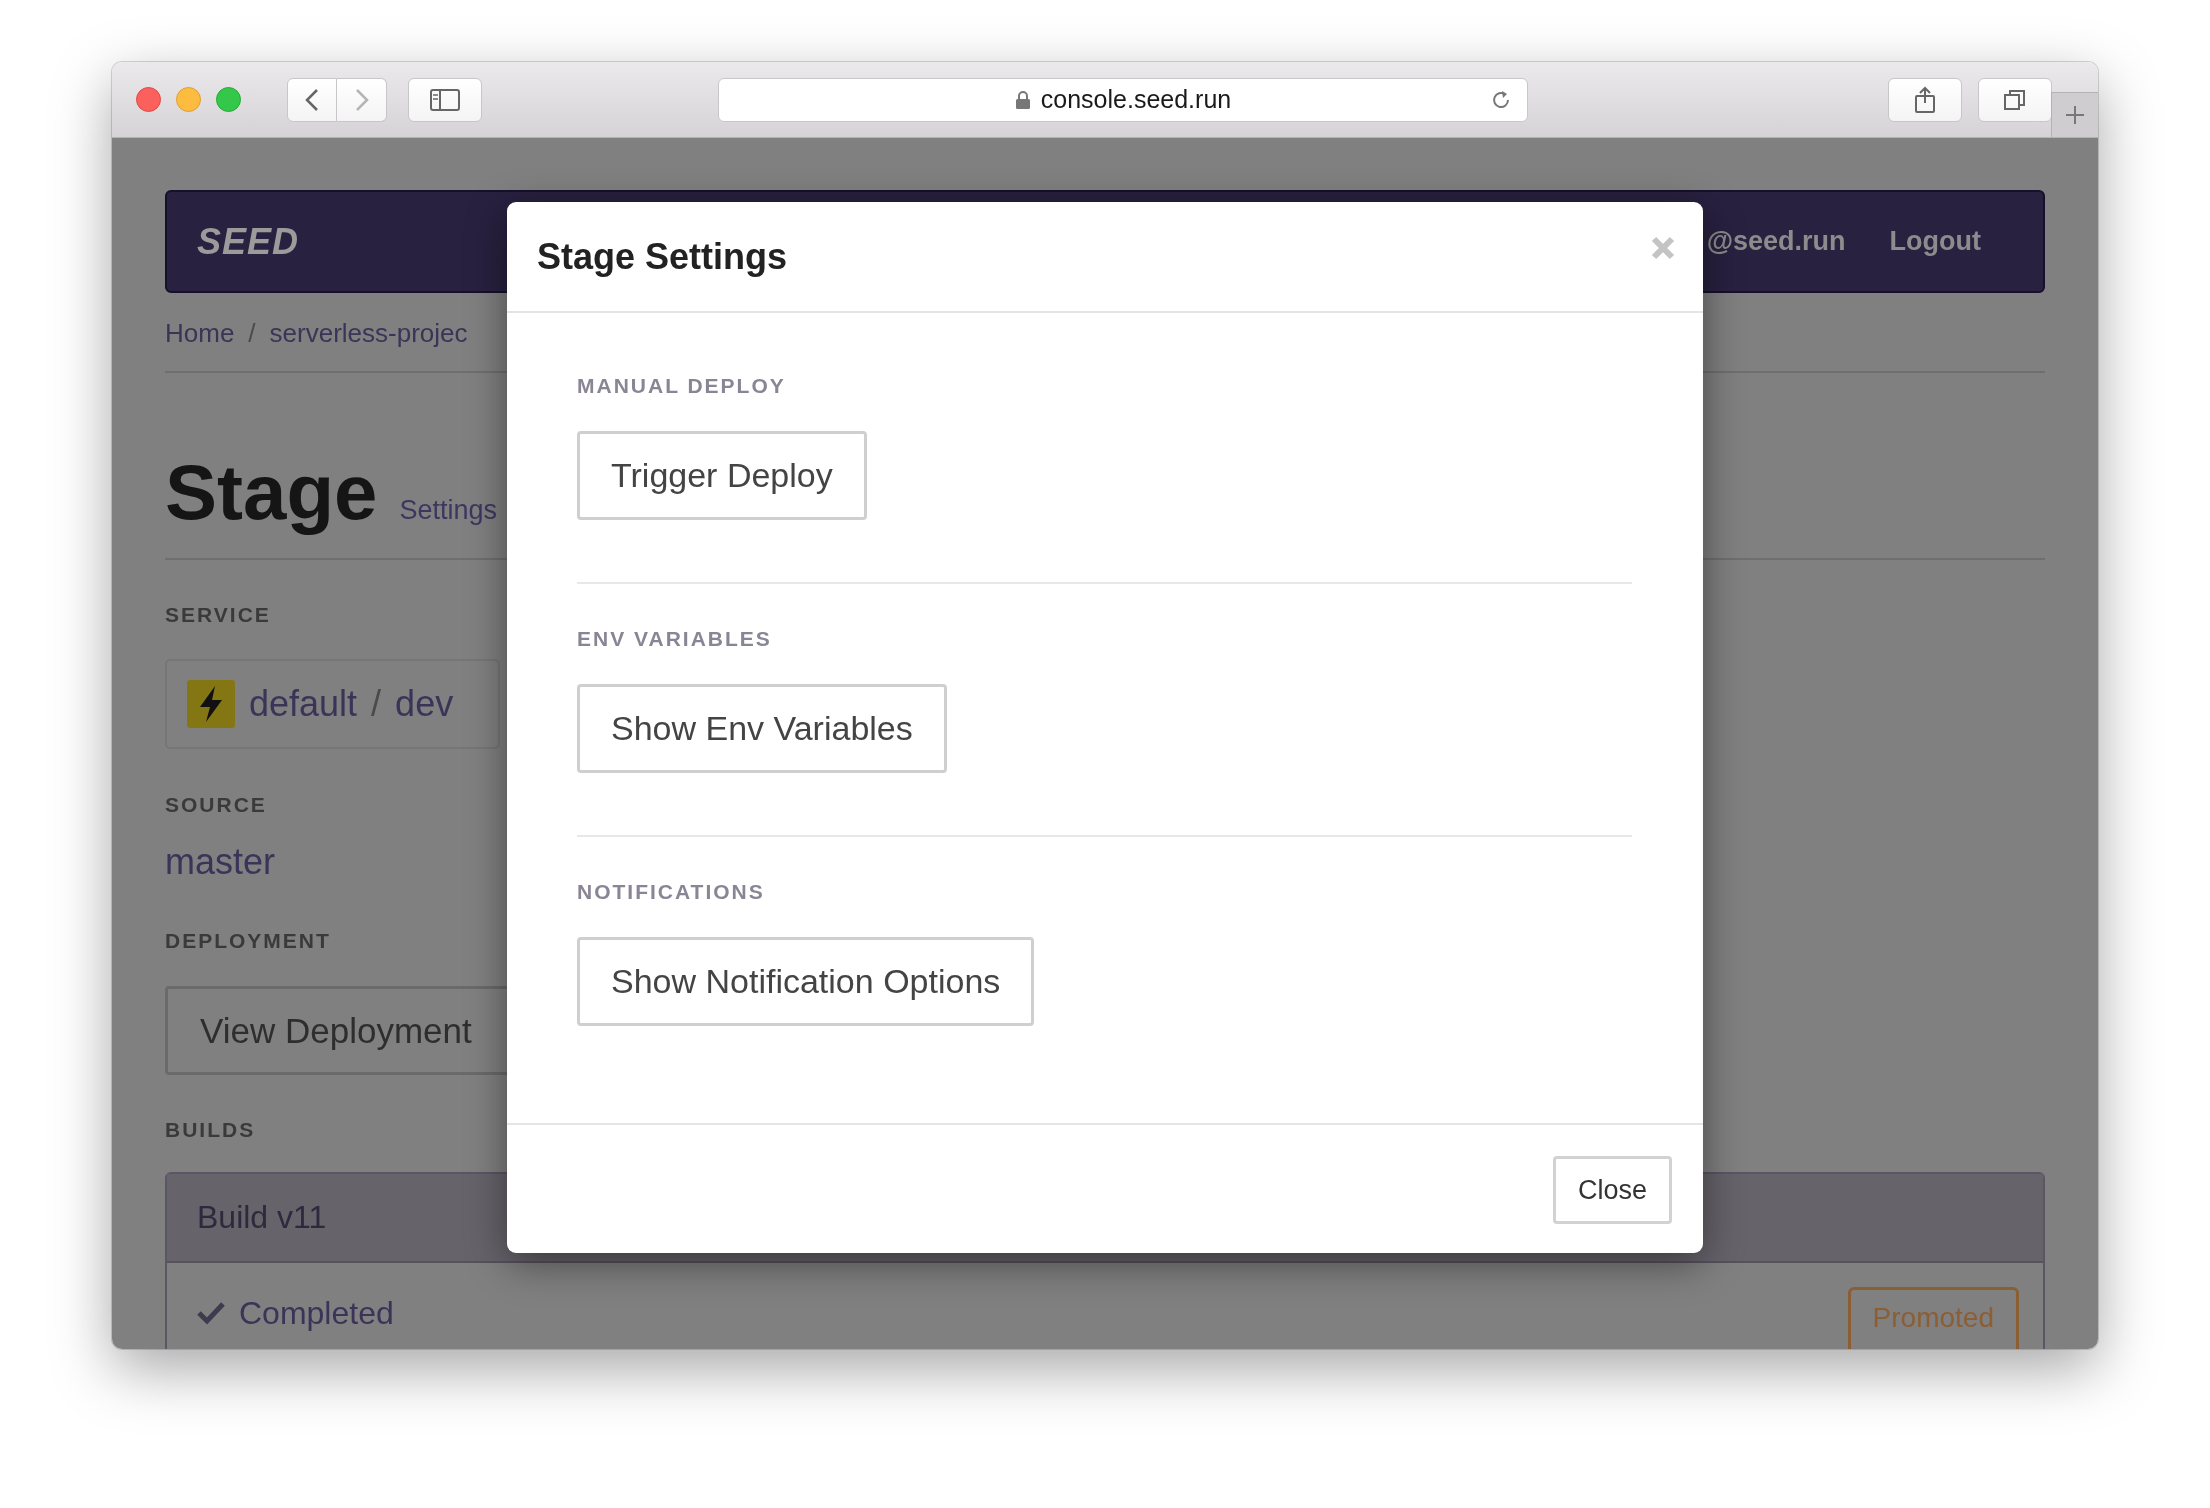 The height and width of the screenshot is (1508, 2210). I want to click on build-status: Completed, so click(316, 1313).